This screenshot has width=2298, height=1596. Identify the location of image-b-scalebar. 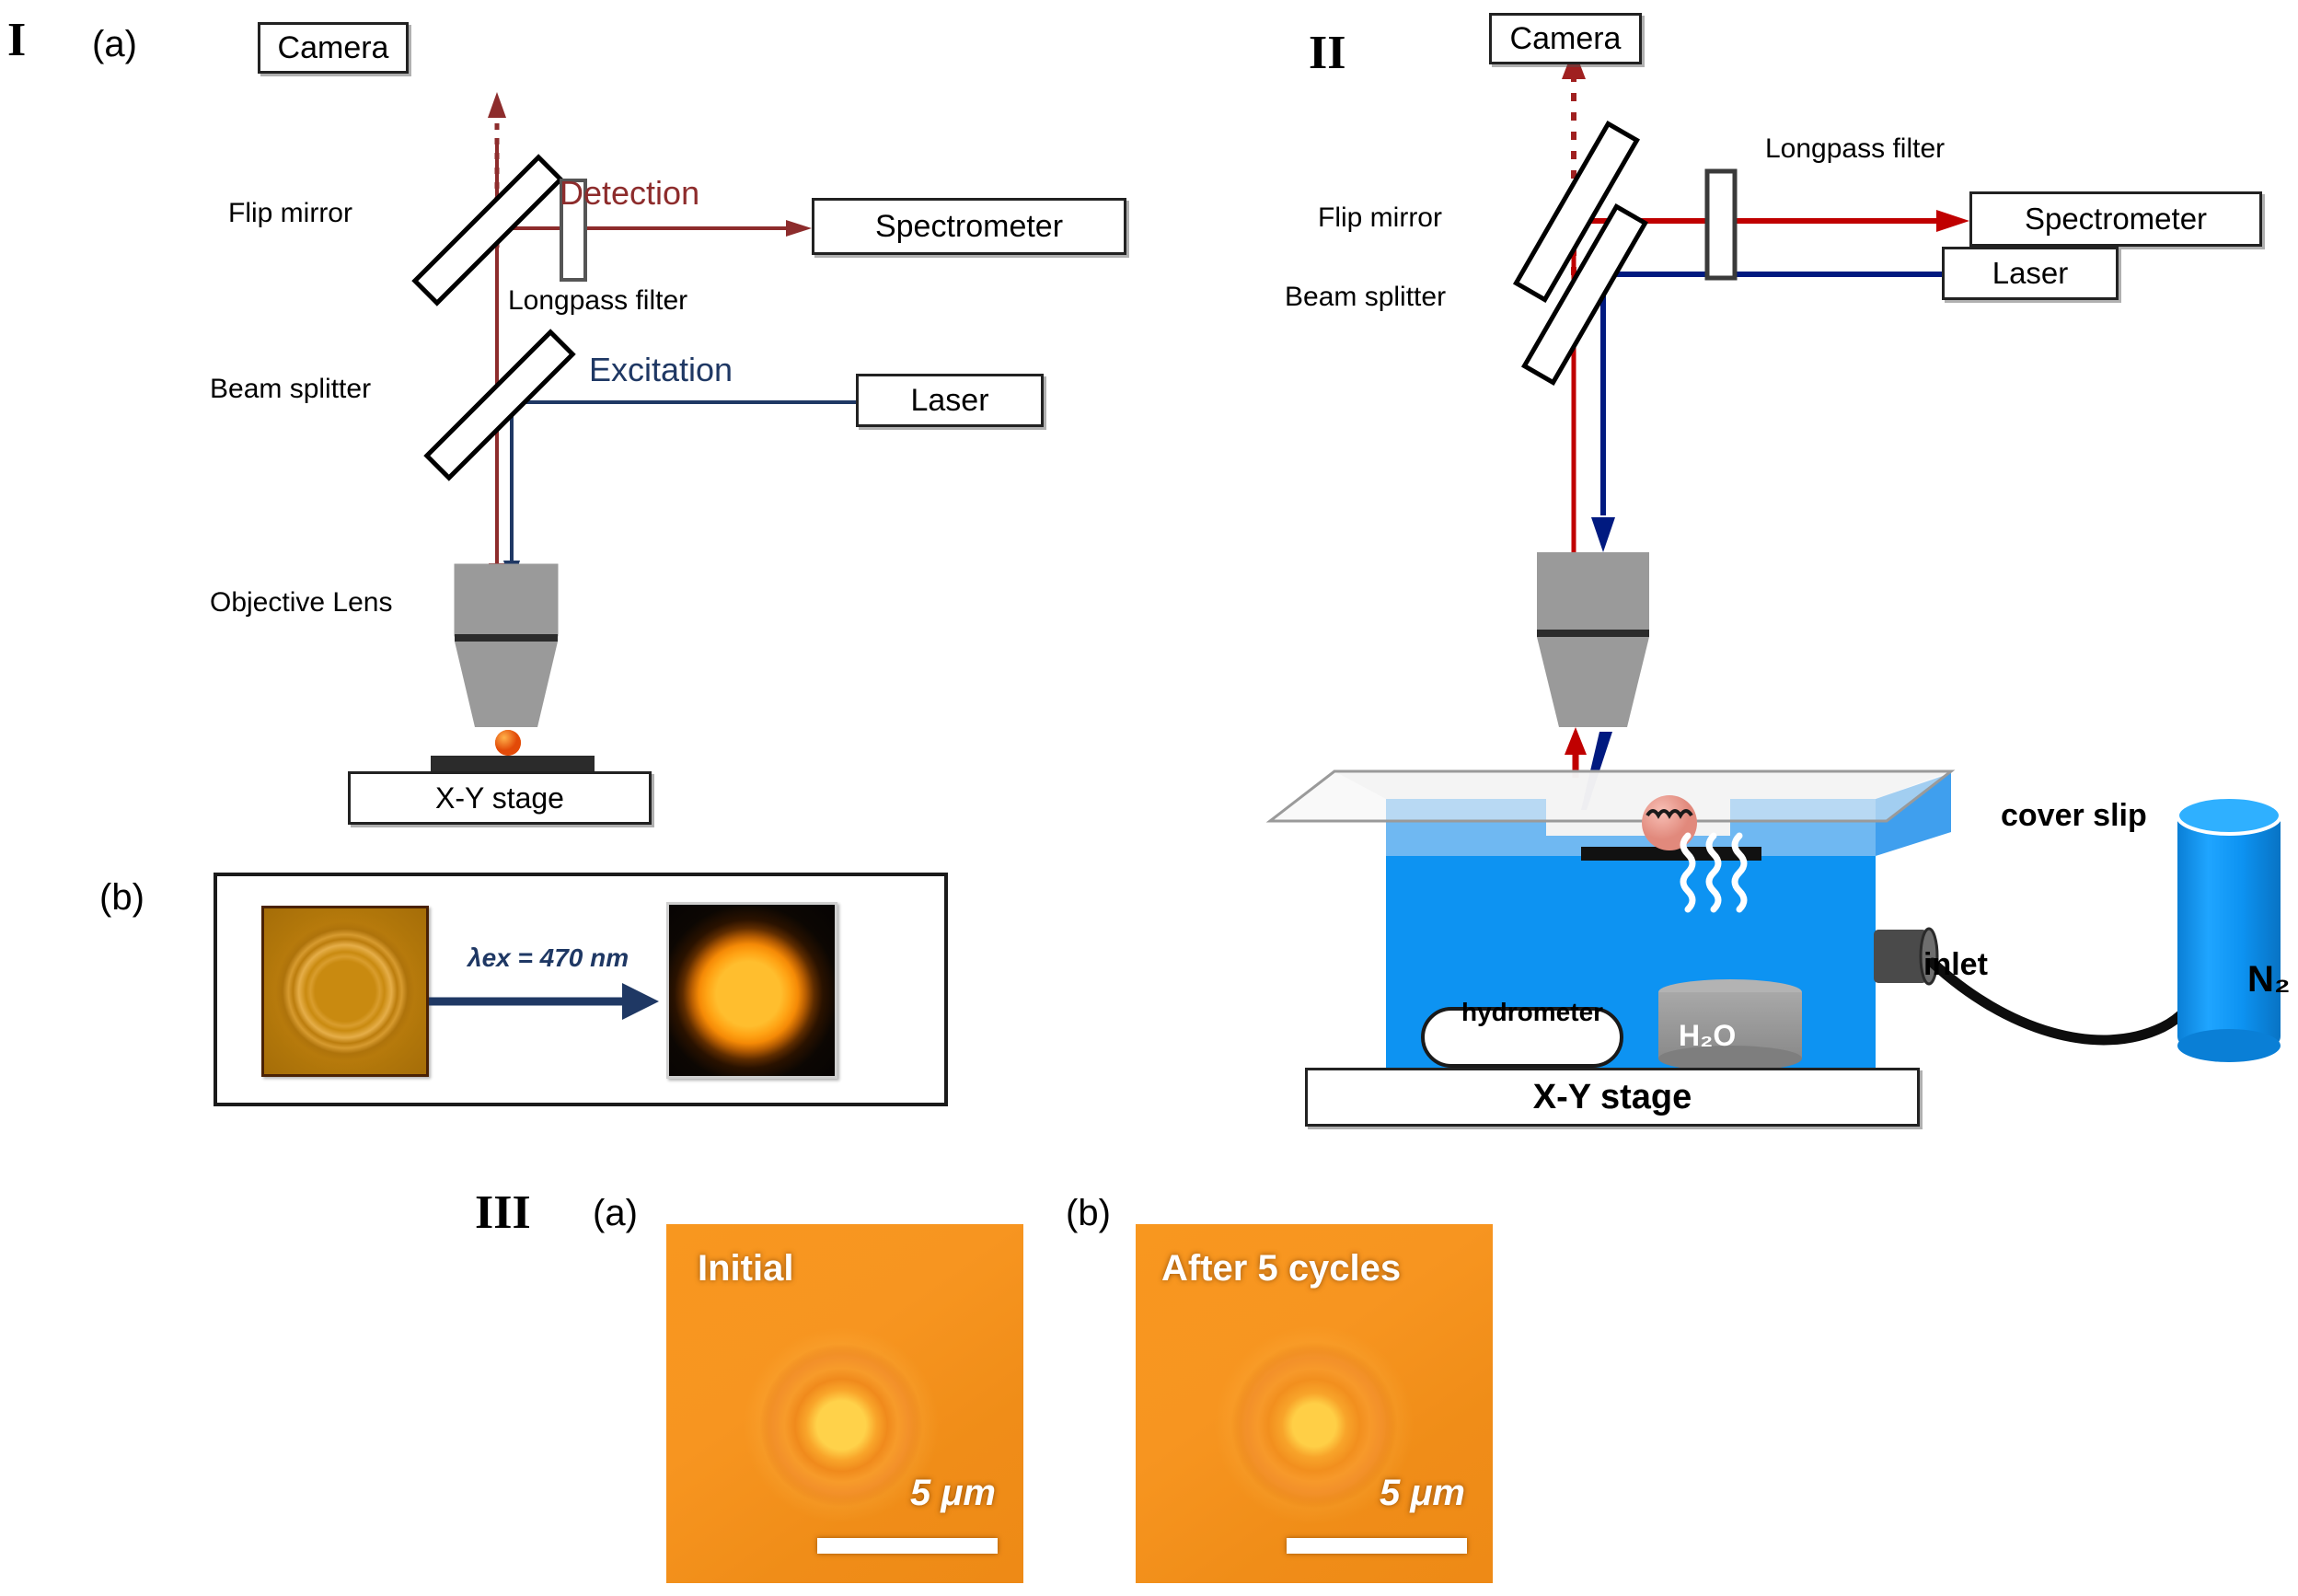
(1377, 1546).